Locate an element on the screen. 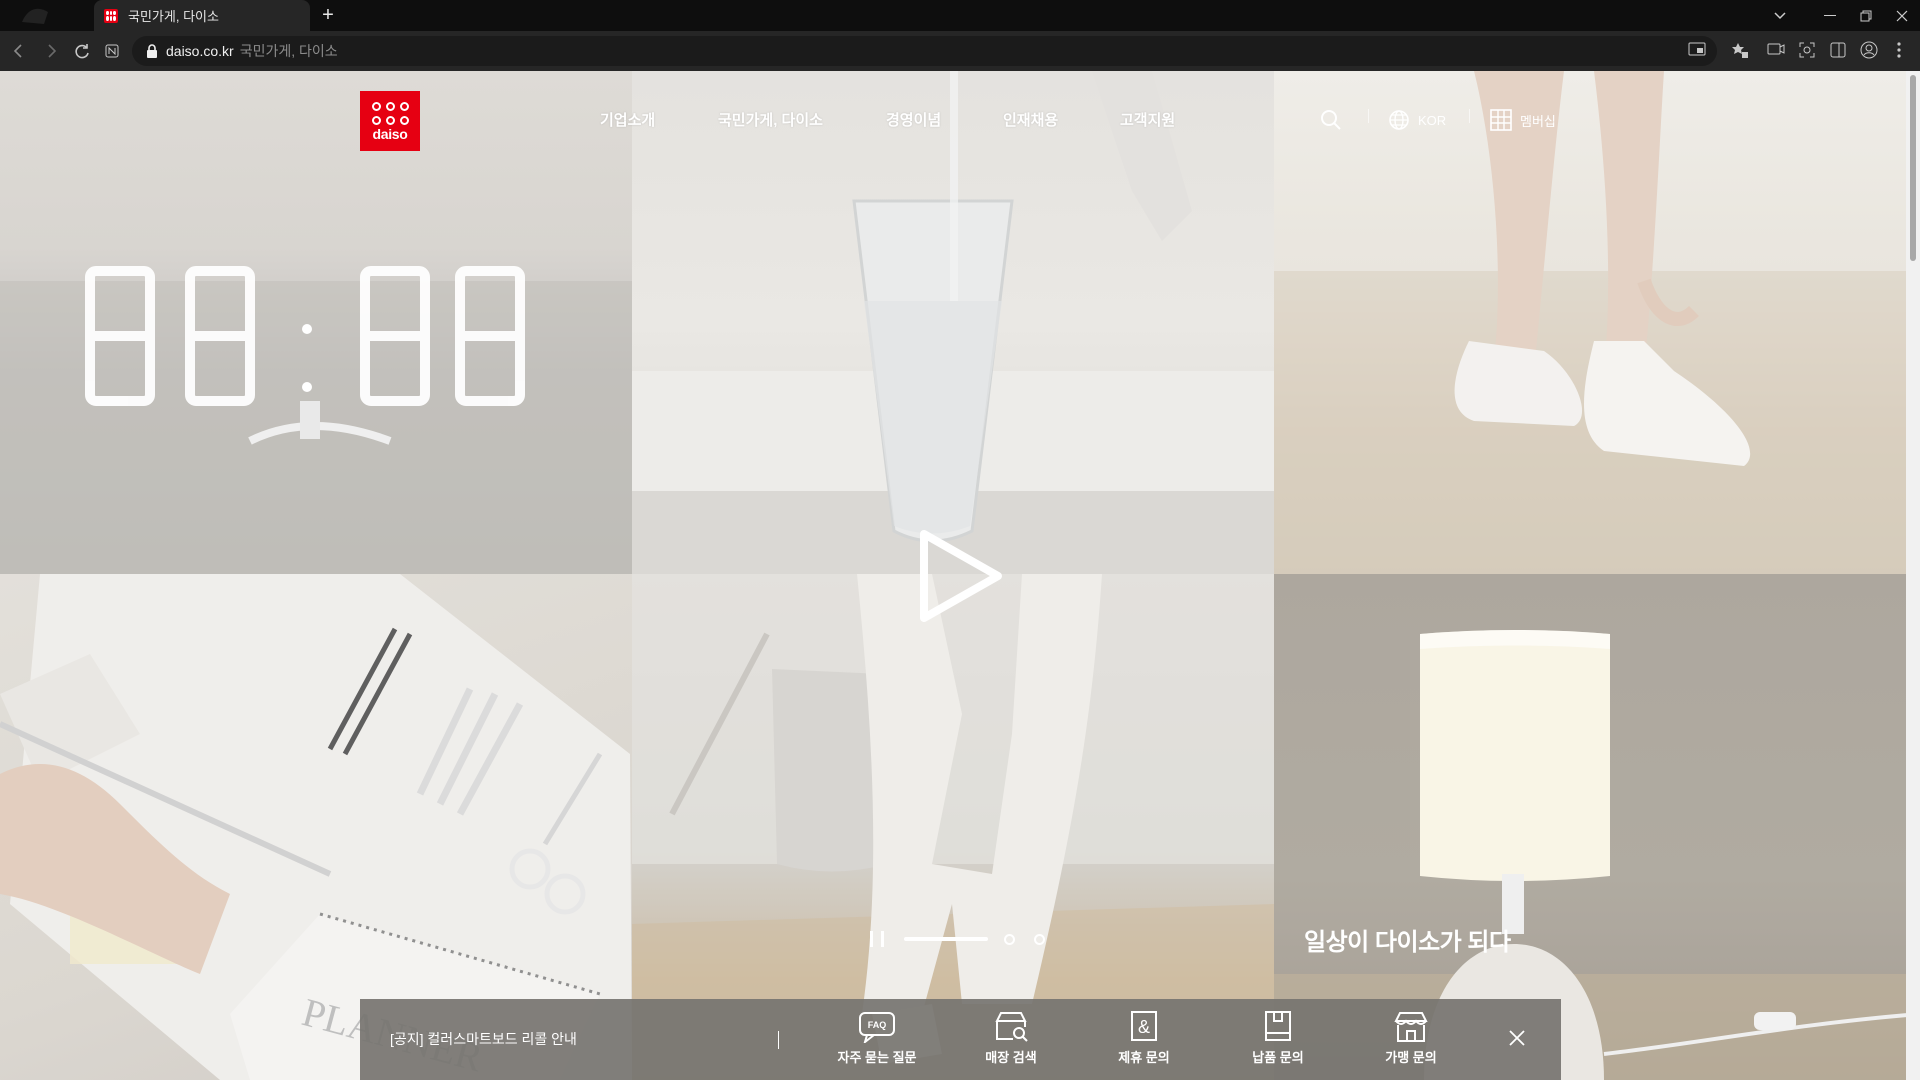 Image resolution: width=1920 pixels, height=1080 pixels. quick-link-supply: 납품 문의 is located at coordinates (1278, 1038).